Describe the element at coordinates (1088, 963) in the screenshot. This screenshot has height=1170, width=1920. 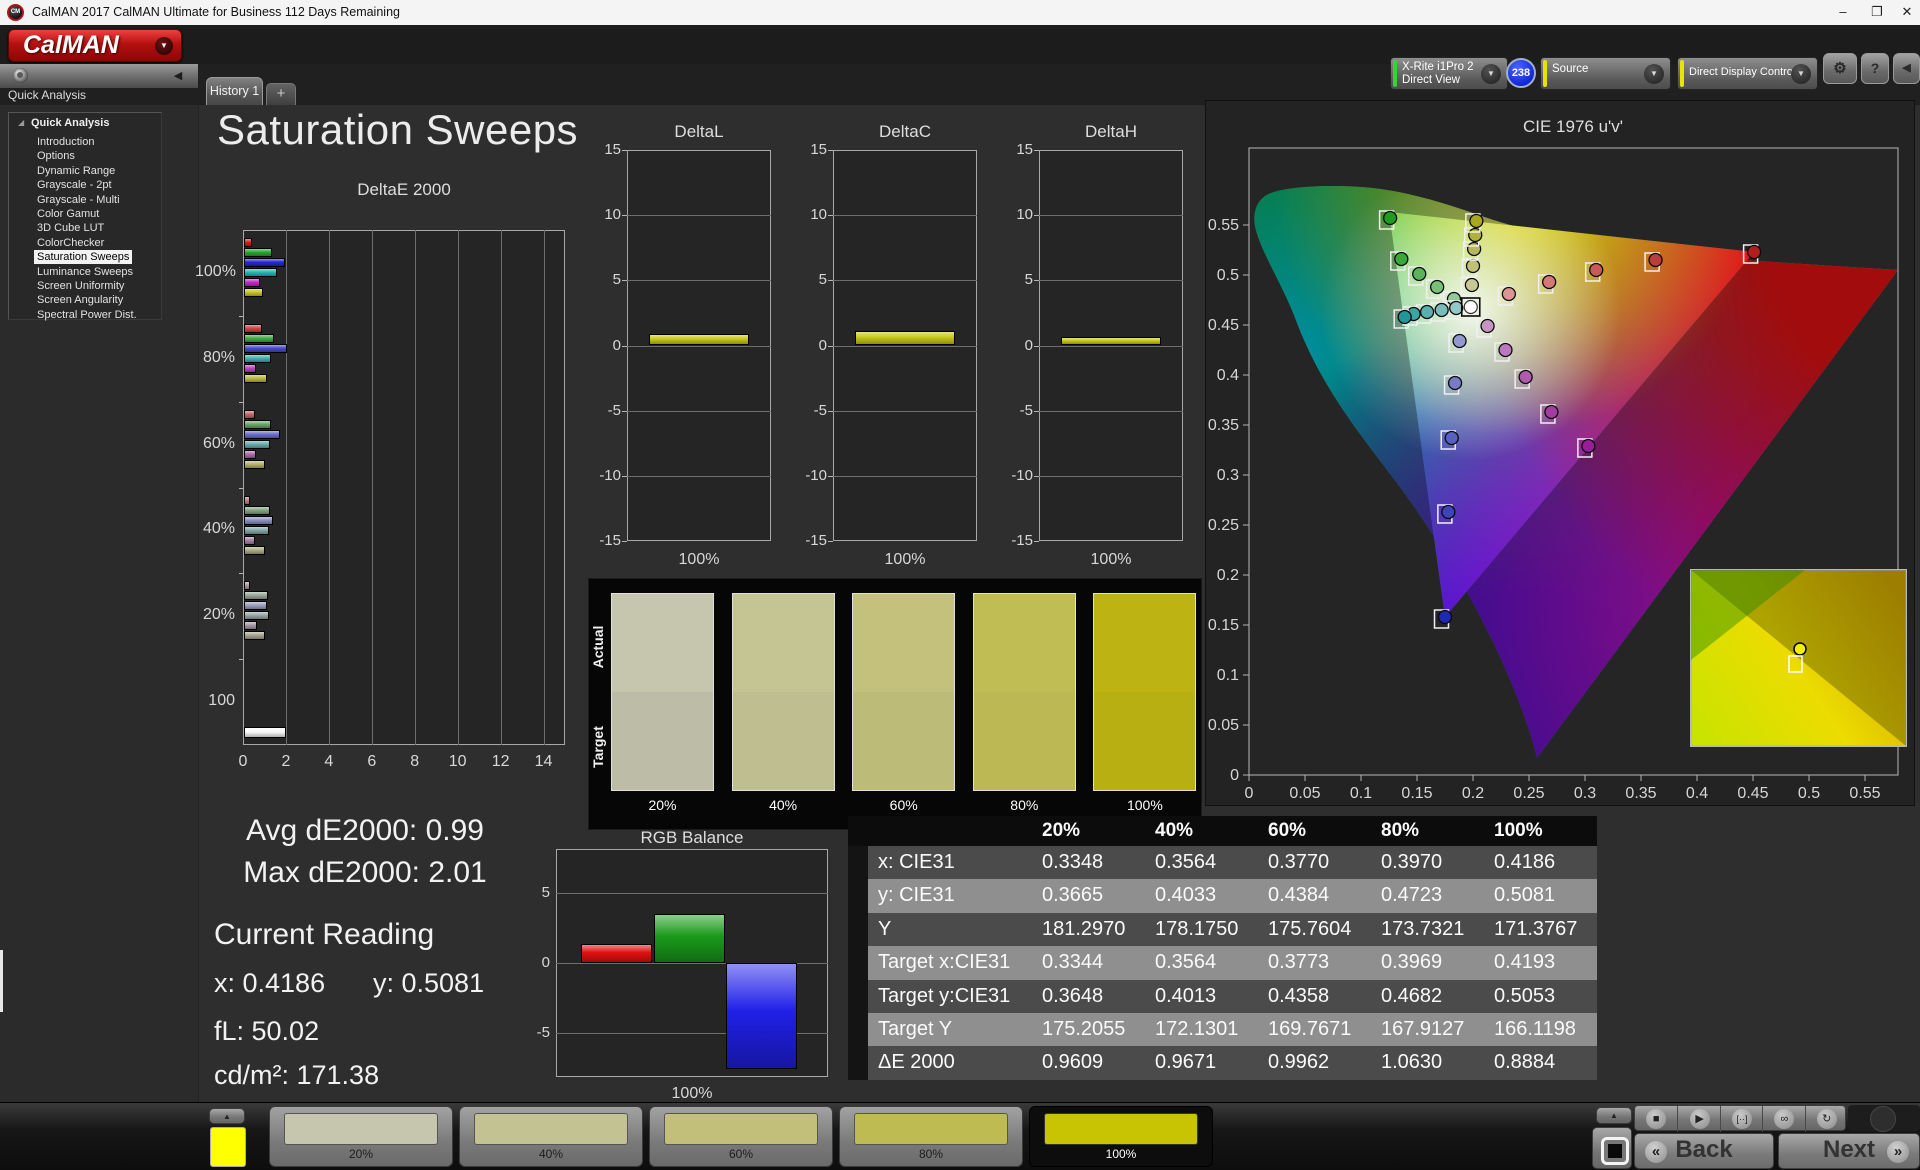
I see `table-cell: 0.3344` at that location.